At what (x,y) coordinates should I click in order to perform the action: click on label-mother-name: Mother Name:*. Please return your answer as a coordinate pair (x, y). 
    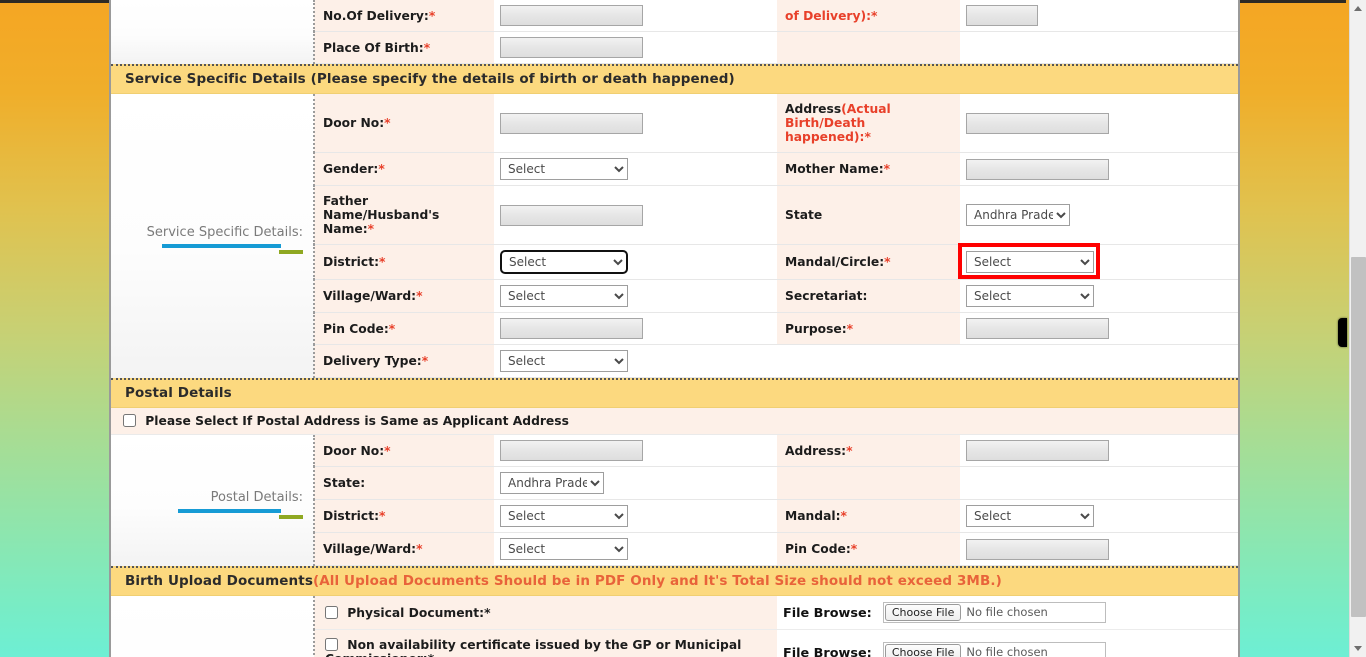
    Looking at the image, I should click on (868, 169).